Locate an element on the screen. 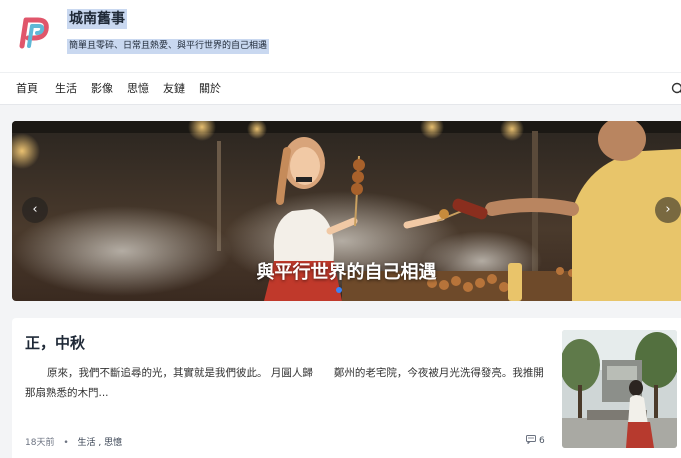 The height and width of the screenshot is (458, 681). post-categories: 生活 , 思憶 is located at coordinates (100, 443).